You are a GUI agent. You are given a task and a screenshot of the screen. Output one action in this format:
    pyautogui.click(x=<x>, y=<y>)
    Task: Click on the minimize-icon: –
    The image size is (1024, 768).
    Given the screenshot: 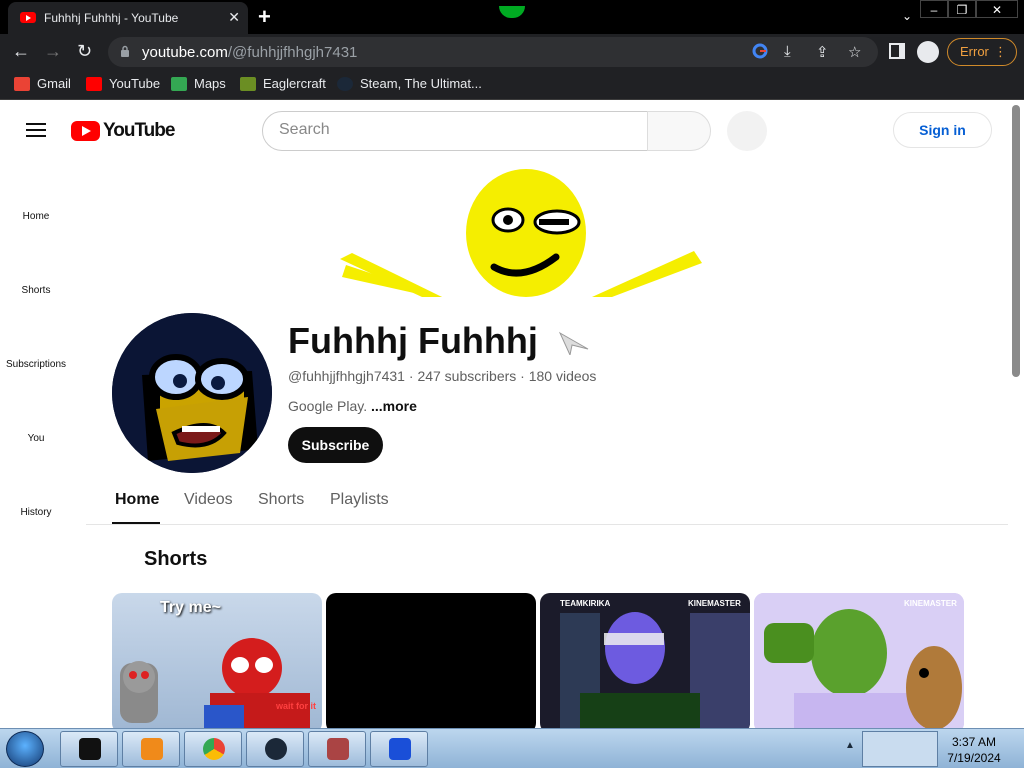 What is the action you would take?
    pyautogui.click(x=934, y=9)
    